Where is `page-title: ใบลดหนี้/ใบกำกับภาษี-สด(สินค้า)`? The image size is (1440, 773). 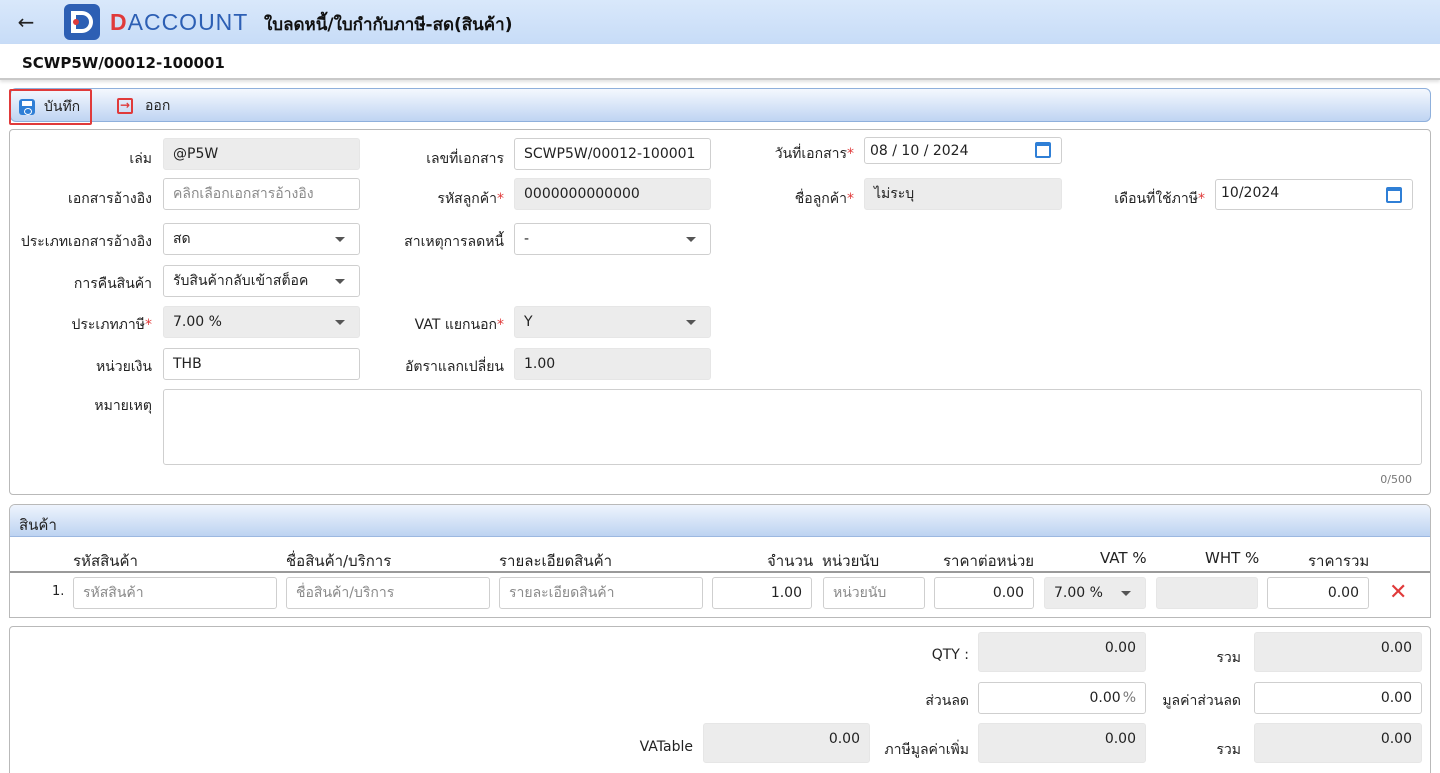 page-title: ใบลดหนี้/ใบกำกับภาษี-สด(สินค้า) is located at coordinates (388, 25).